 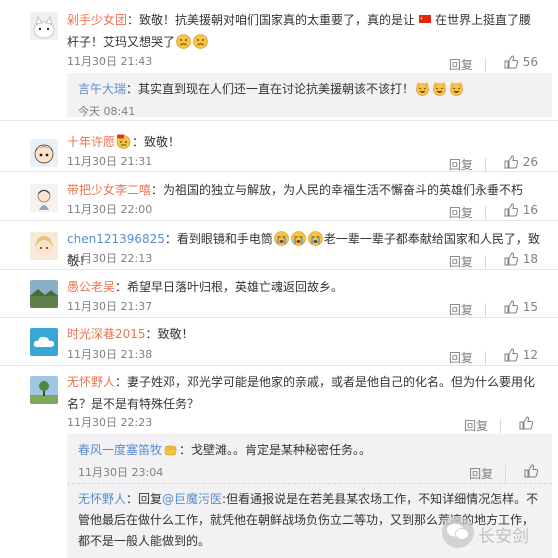 What do you see at coordinates (121, 472) in the screenshot?
I see `reply-time: 11月30日 23:04` at bounding box center [121, 472].